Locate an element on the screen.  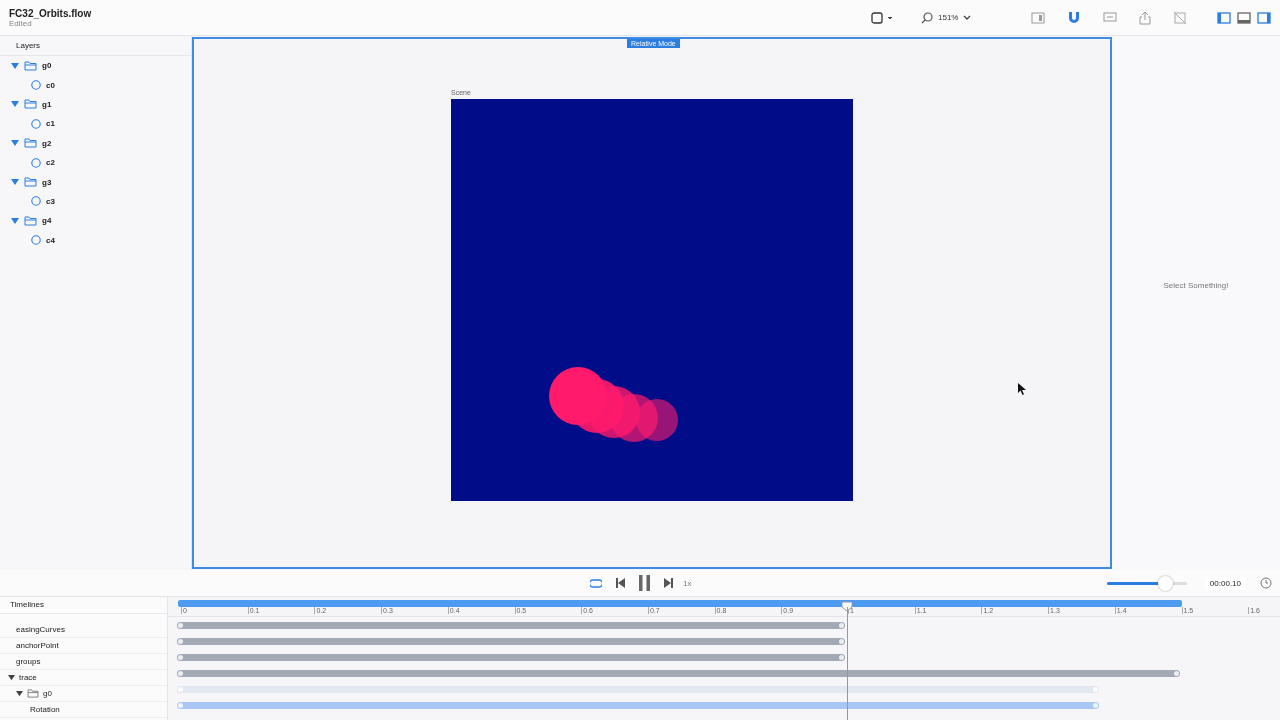
layer-group-item: g2 is located at coordinates (95, 143).